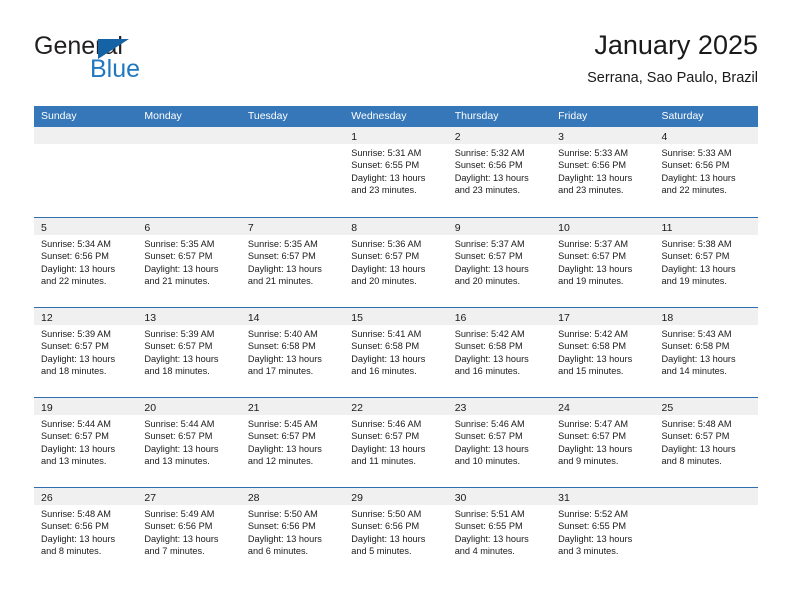  I want to click on day-number: 21, so click(253, 408).